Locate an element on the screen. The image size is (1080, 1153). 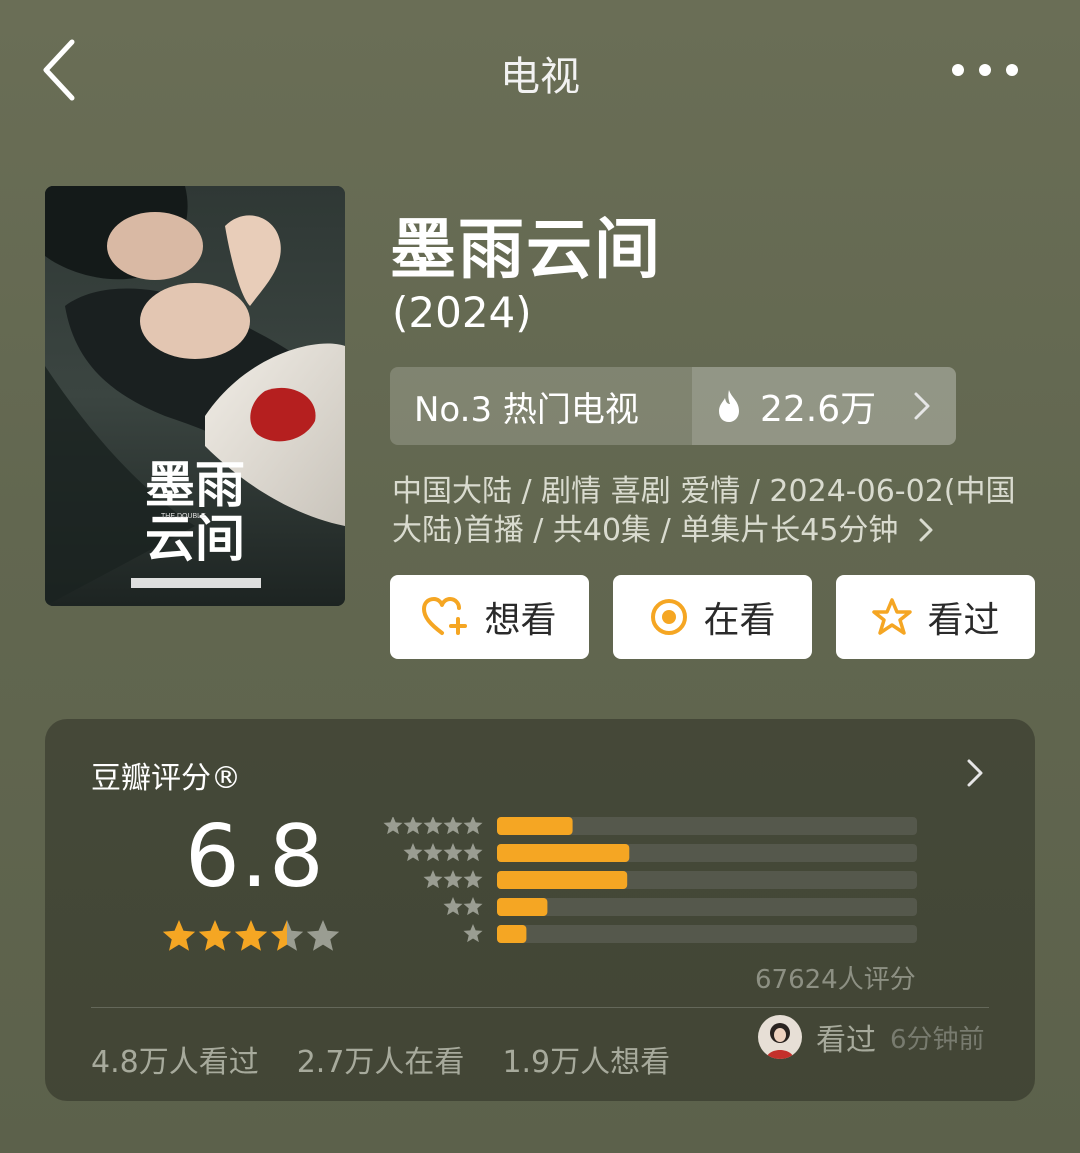
watching-button: 在看 is located at coordinates (712, 617).